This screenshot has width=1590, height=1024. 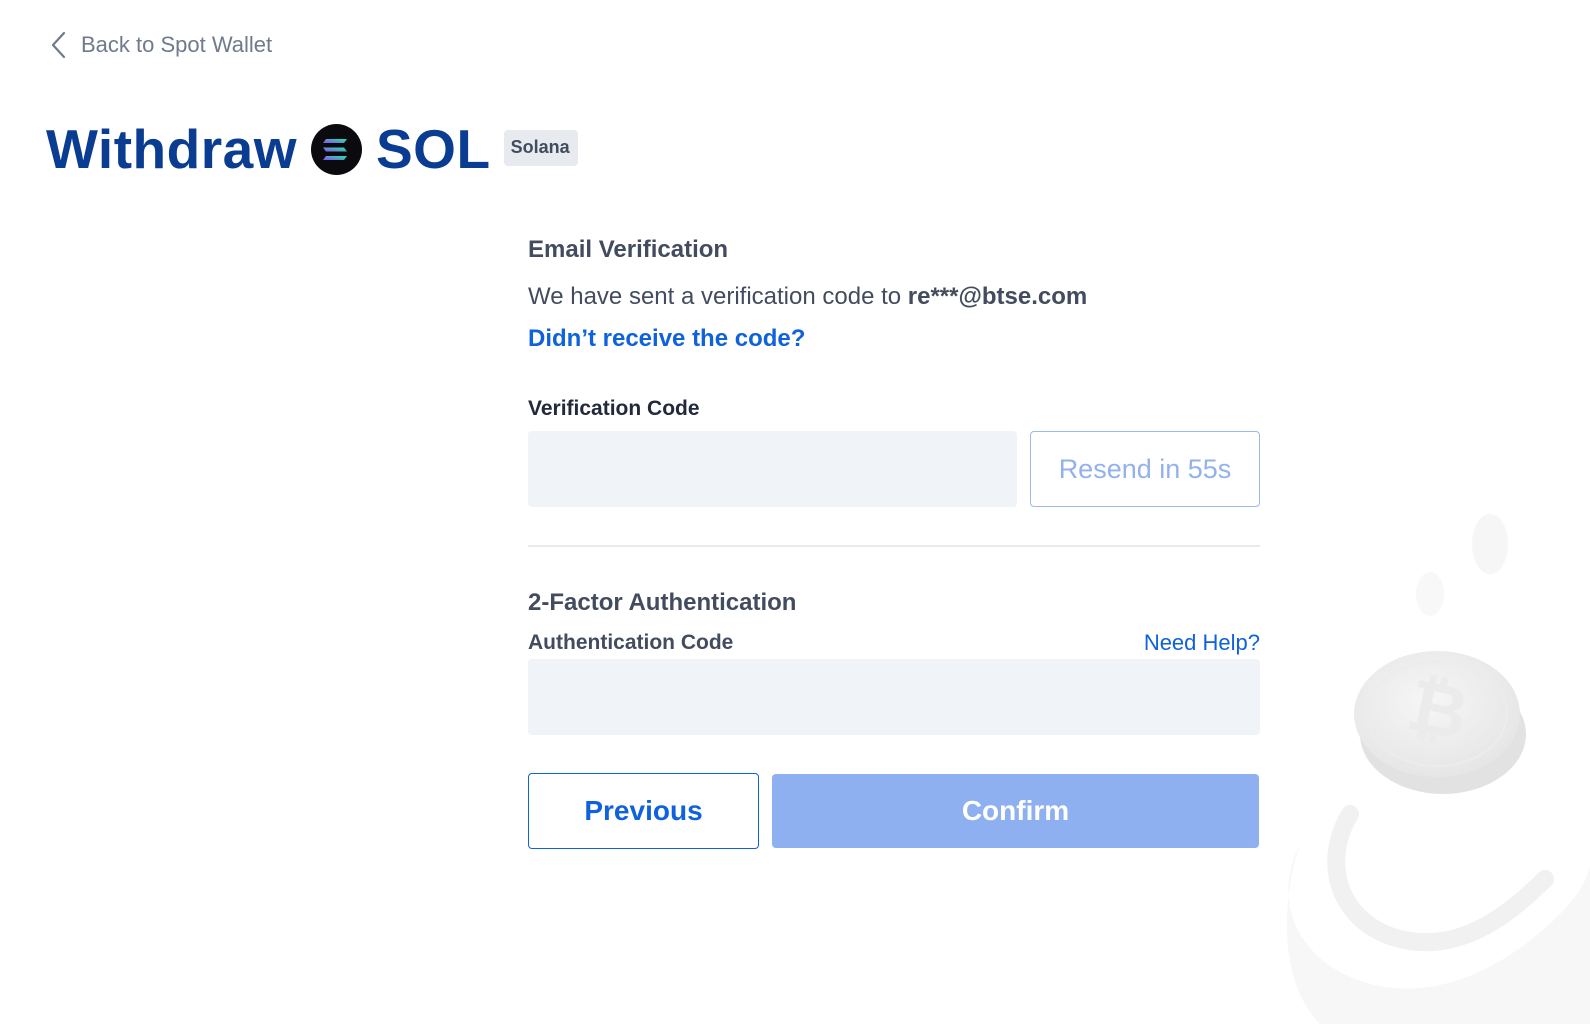 What do you see at coordinates (1438, 769) in the screenshot?
I see `bitcoin-coin-icon: ₿` at bounding box center [1438, 769].